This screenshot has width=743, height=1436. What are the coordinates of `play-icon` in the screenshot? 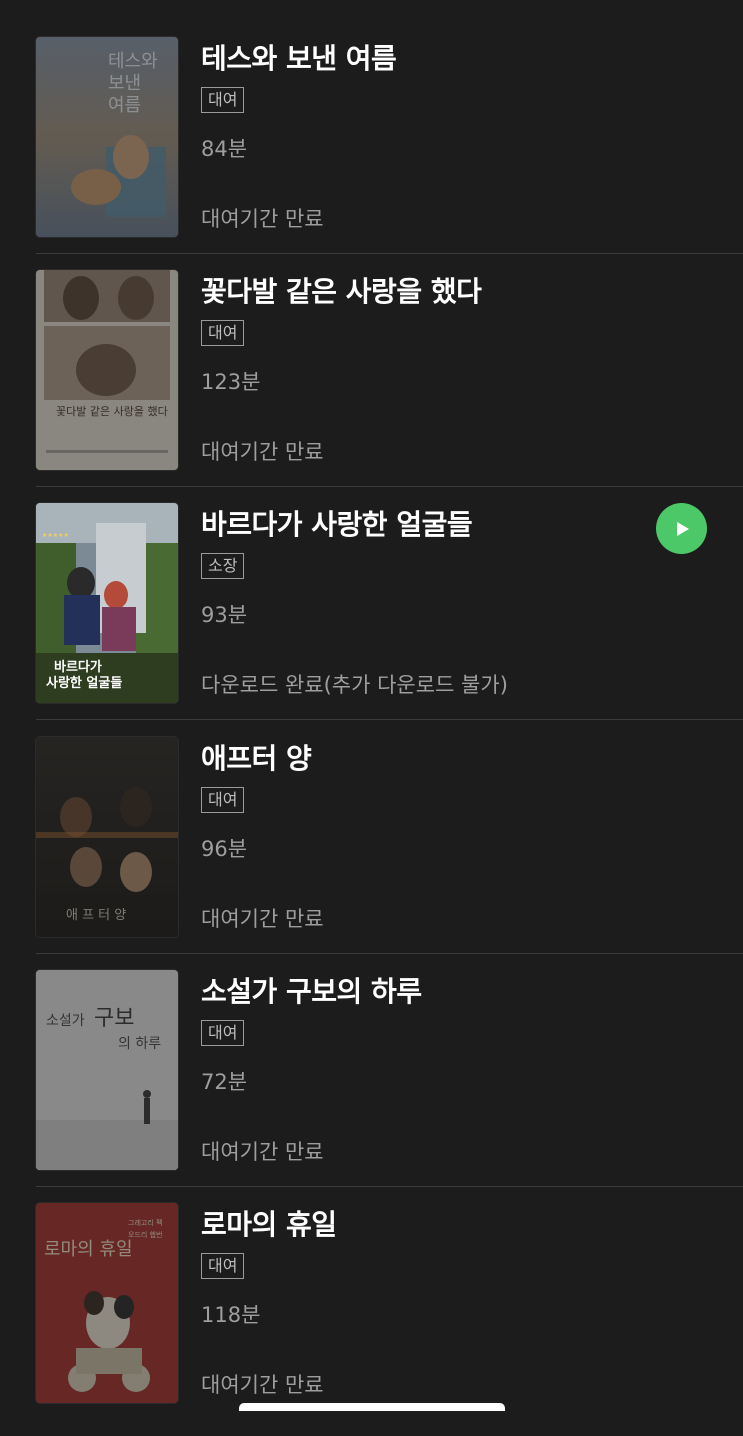 It's located at (682, 528).